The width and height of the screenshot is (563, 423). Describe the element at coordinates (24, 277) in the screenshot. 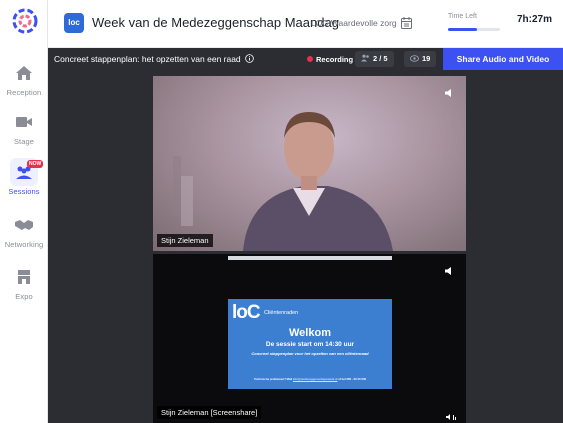

I see `store-icon` at that location.